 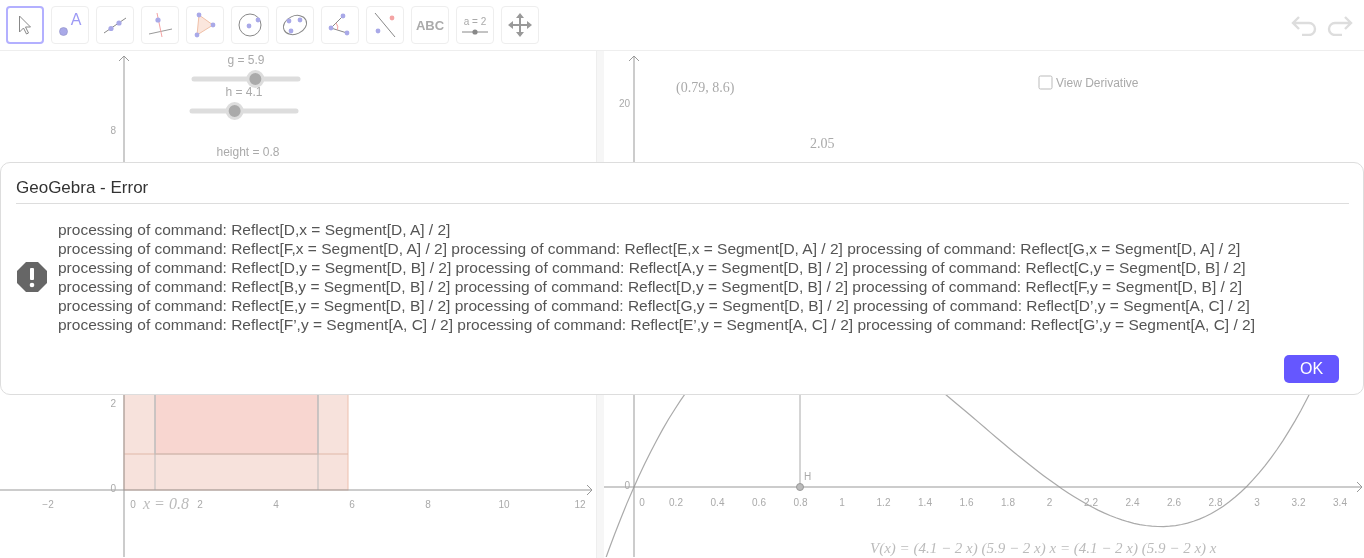 What do you see at coordinates (822, 143) in the screenshot?
I see `value-label: 2.05` at bounding box center [822, 143].